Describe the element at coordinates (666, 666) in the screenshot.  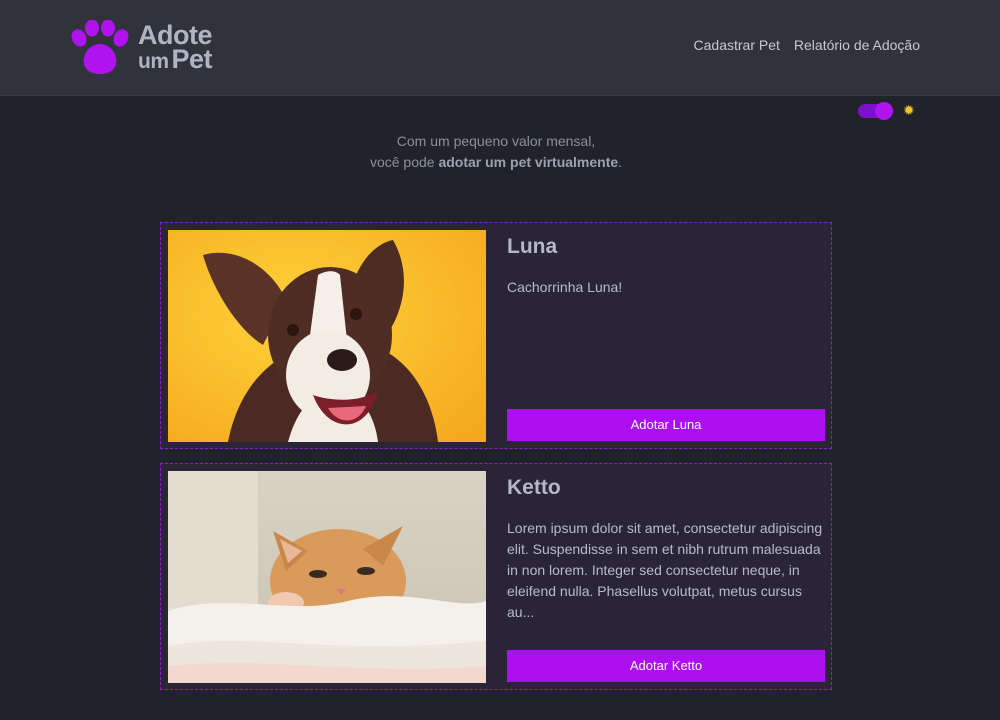
I see `adopt-ketto-button: Adotar Ketto` at that location.